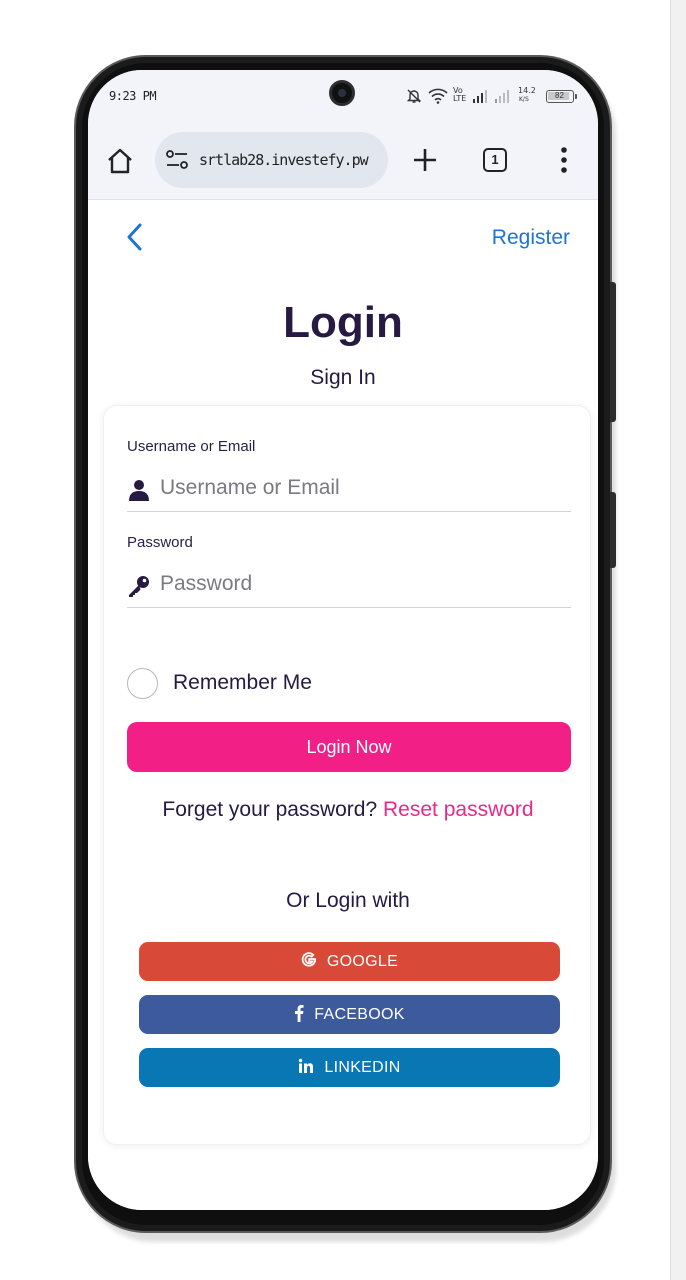 The image size is (686, 1280). What do you see at coordinates (120, 161) in the screenshot?
I see `home-icon` at bounding box center [120, 161].